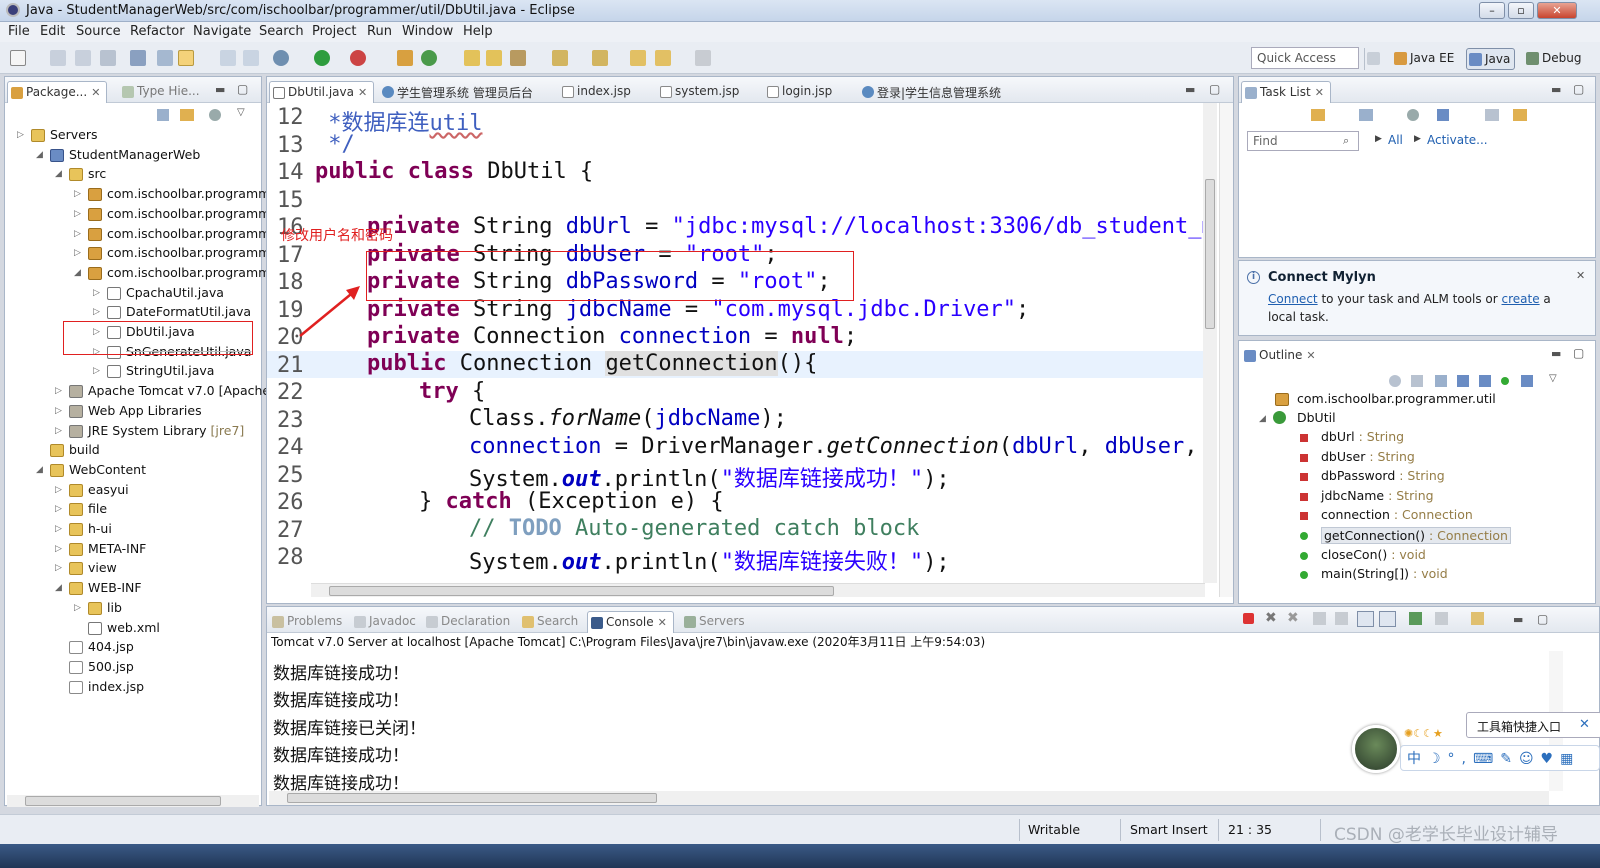 The width and height of the screenshot is (1600, 868). Describe the element at coordinates (663, 58) in the screenshot. I see `back-icon` at that location.